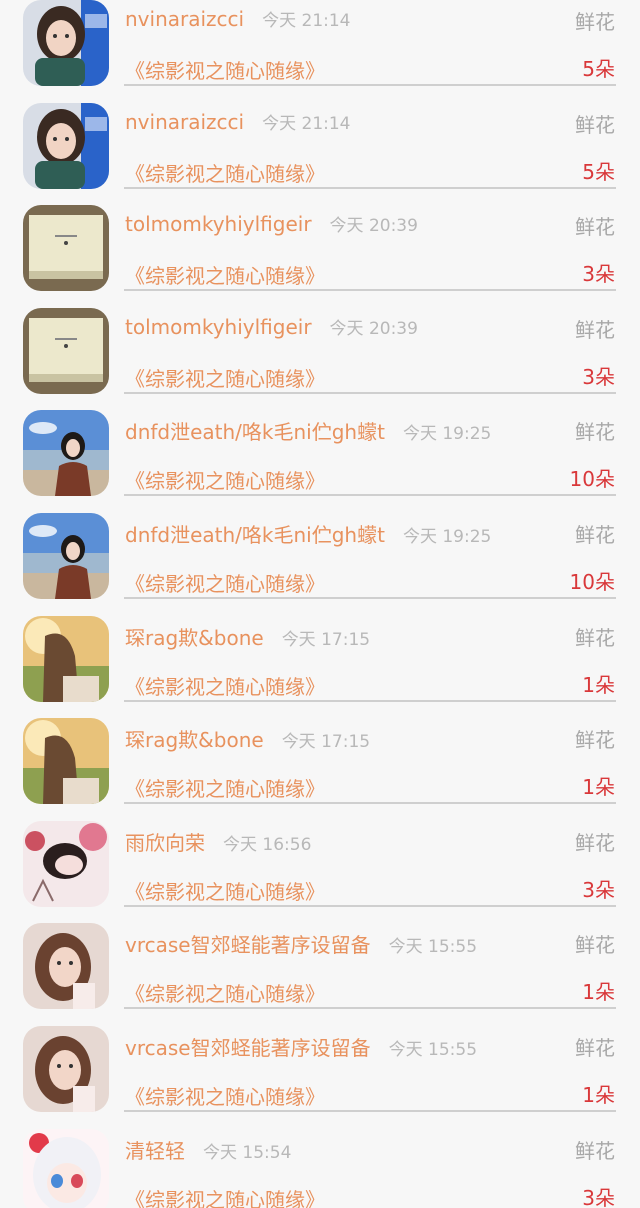 The image size is (640, 1208). What do you see at coordinates (66, 1168) in the screenshot?
I see `user-avatar-anime-girl` at bounding box center [66, 1168].